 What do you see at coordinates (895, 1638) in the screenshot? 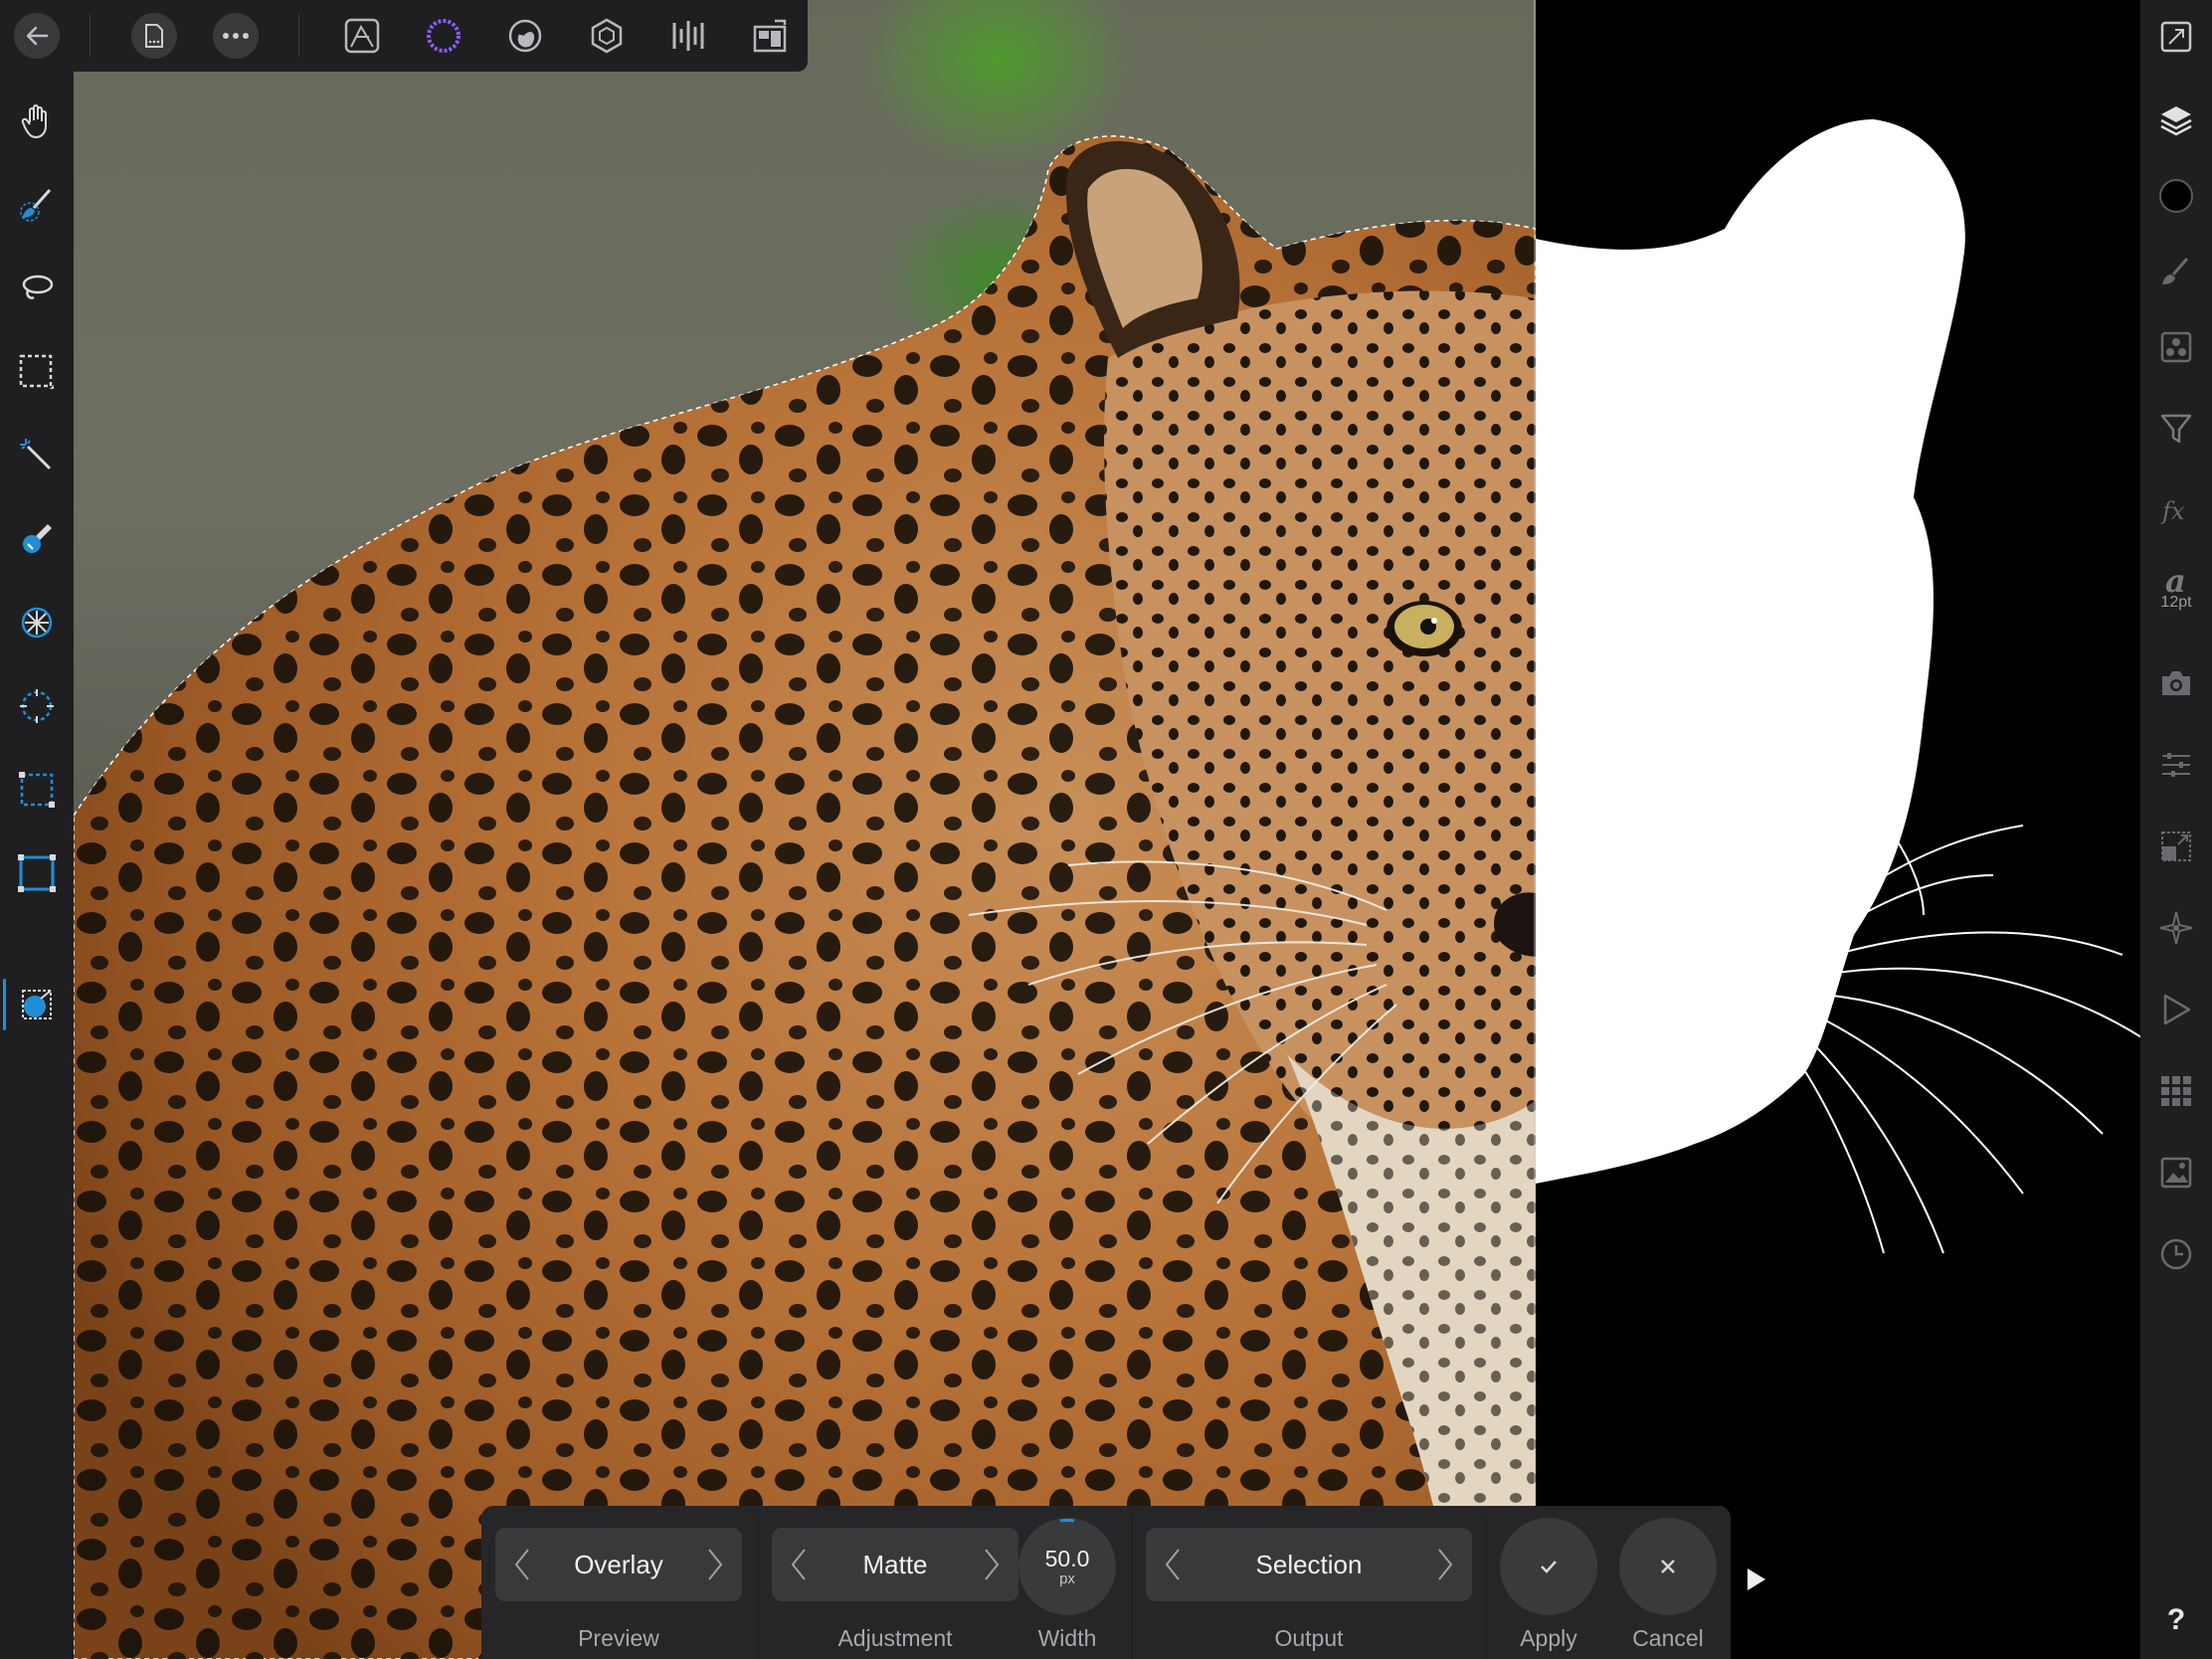
I see `adjustment-caption: Adjustment` at bounding box center [895, 1638].